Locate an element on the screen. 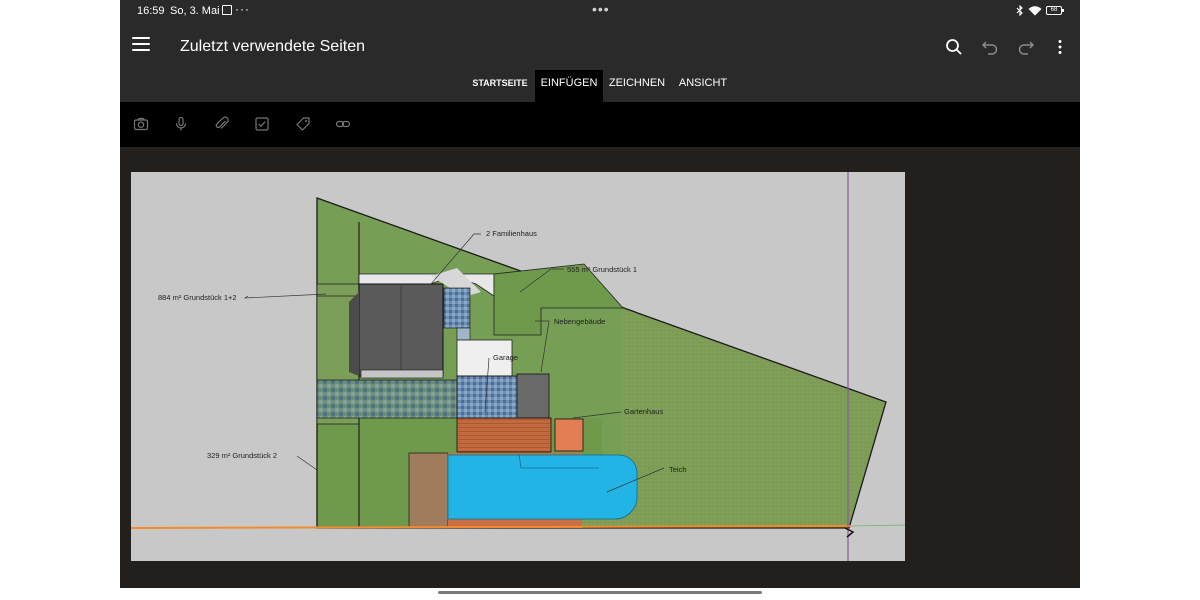 This screenshot has width=1200, height=600. checkbox-icon is located at coordinates (262, 124).